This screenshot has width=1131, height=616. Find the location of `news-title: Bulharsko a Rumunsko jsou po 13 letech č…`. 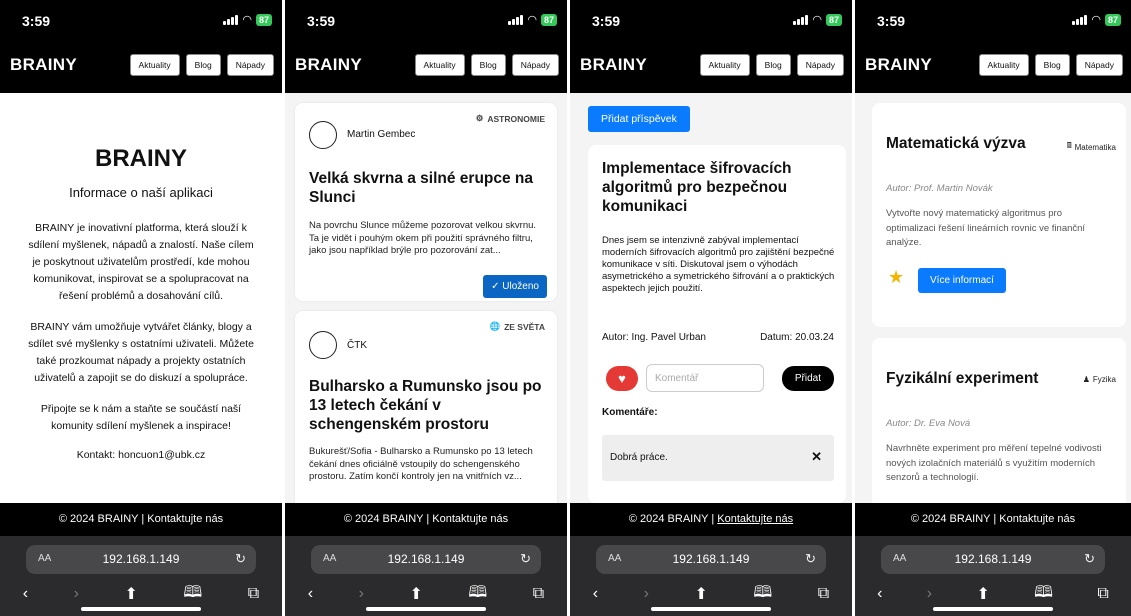

news-title: Bulharsko a Rumunsko jsou po 13 letech č… is located at coordinates (426, 405).